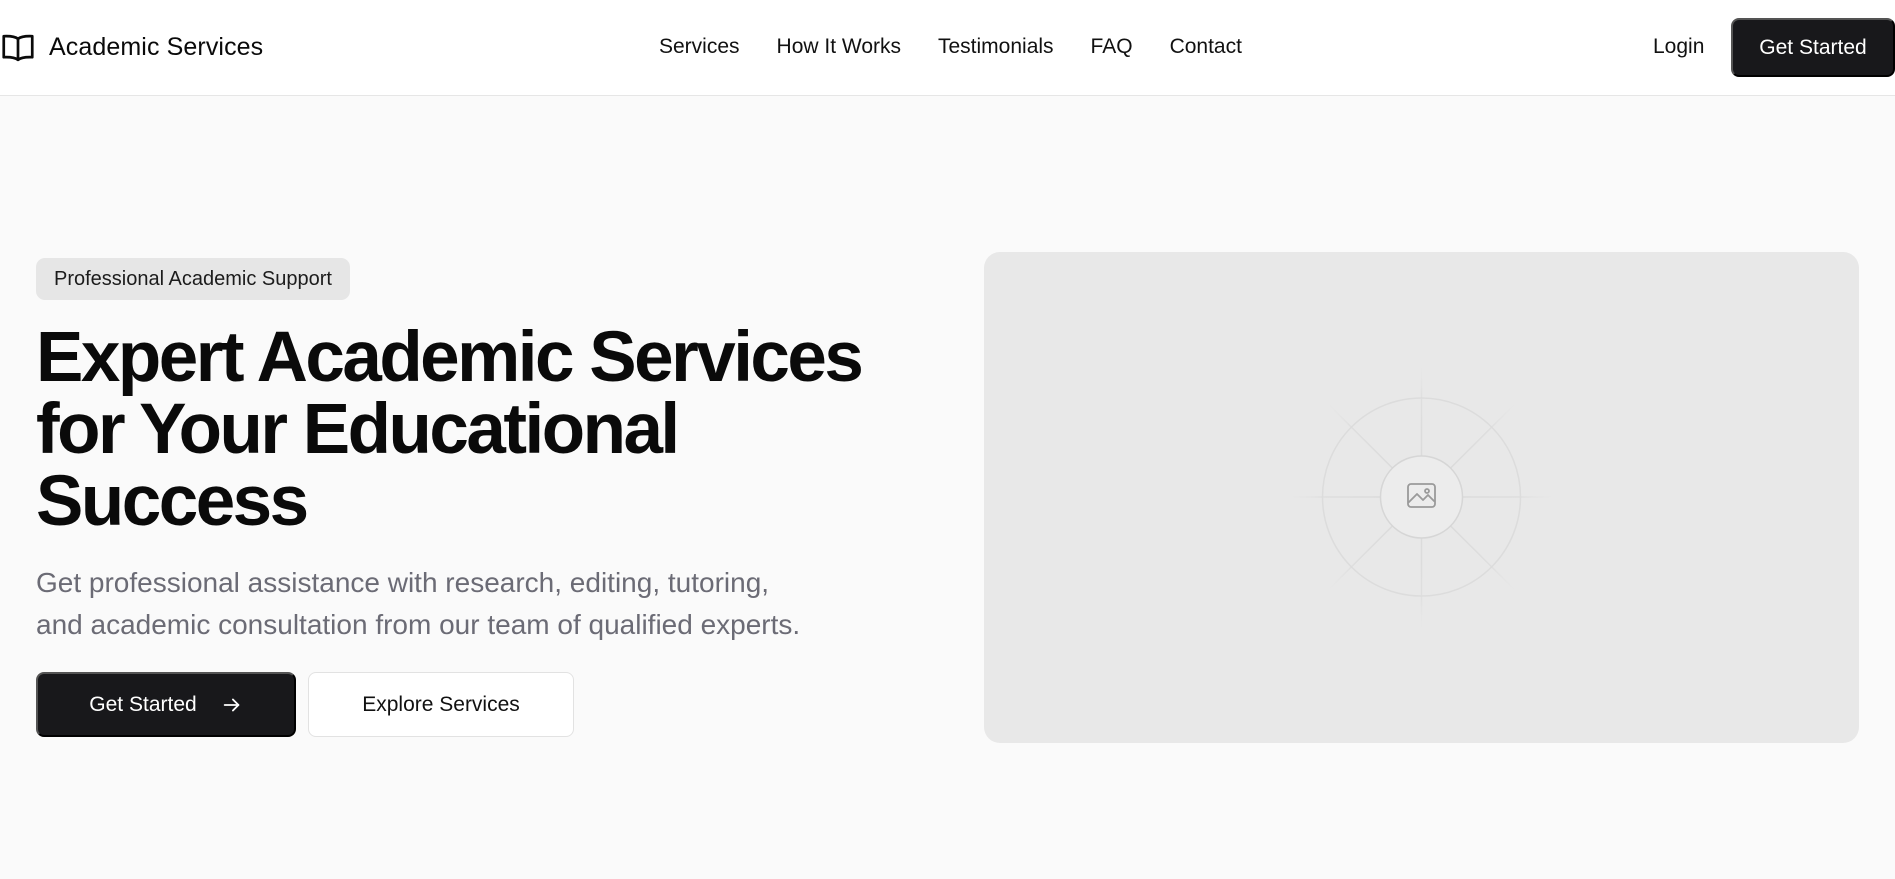  Describe the element at coordinates (231, 704) in the screenshot. I see `arrow-right-icon` at that location.